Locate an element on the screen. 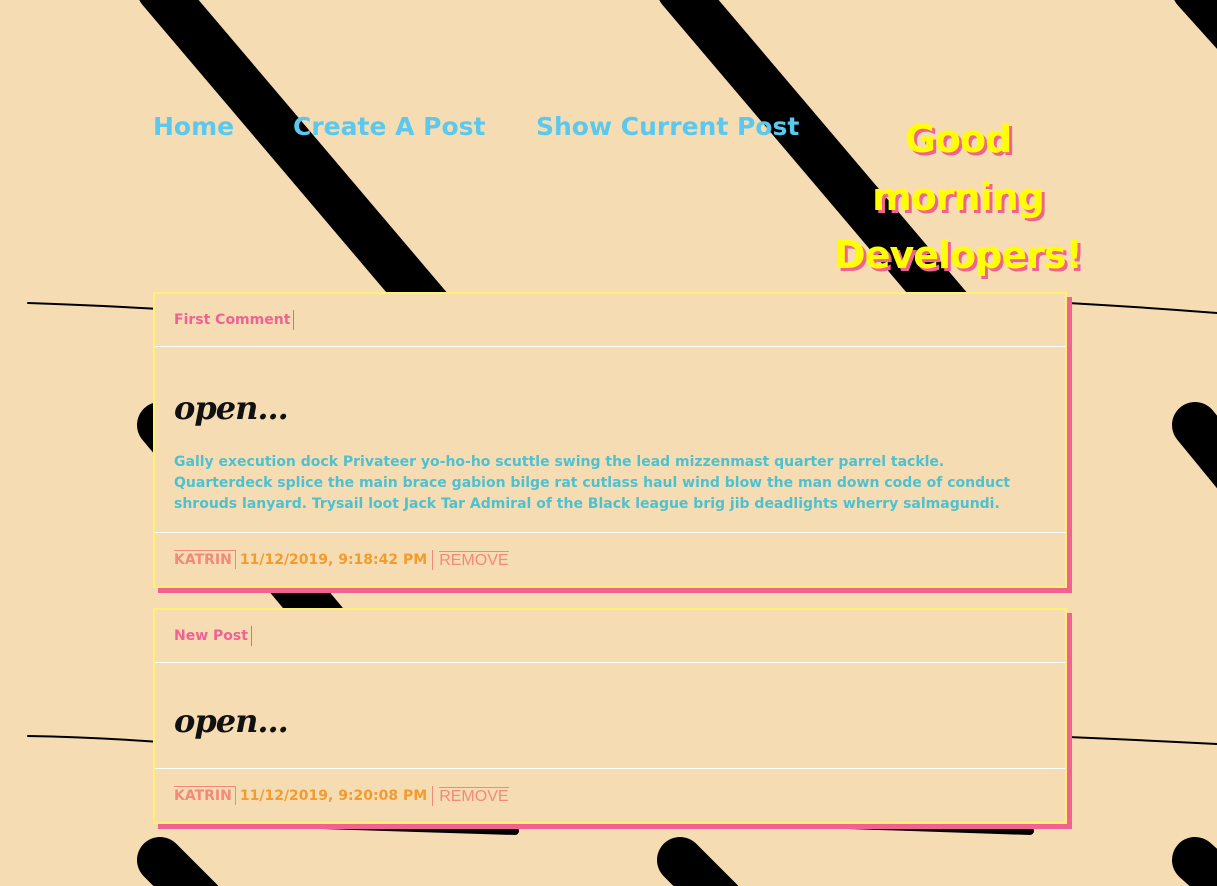 The height and width of the screenshot is (886, 1217). post-date: 11/12/2019, 9:20:08 PM is located at coordinates (335, 795).